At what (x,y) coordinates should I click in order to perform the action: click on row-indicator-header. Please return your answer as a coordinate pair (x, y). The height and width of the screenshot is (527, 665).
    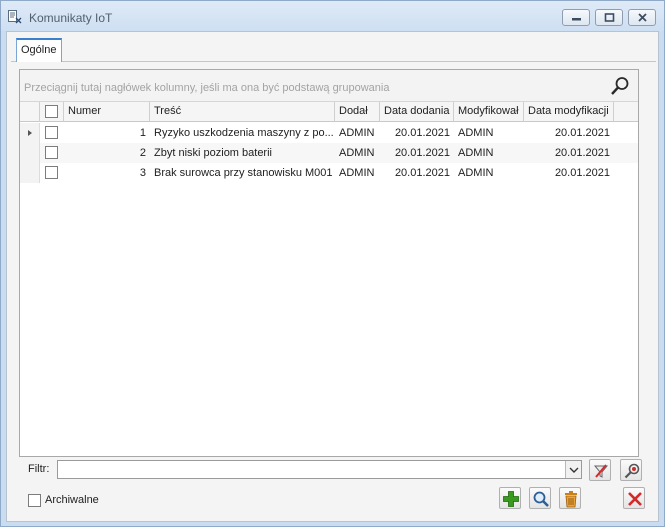
    Looking at the image, I should click on (30, 112).